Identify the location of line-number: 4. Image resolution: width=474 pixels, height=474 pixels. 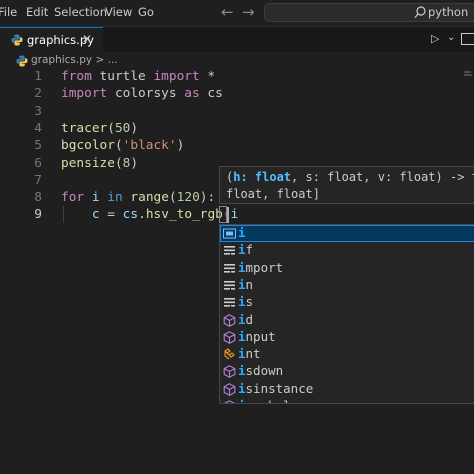
(38, 128).